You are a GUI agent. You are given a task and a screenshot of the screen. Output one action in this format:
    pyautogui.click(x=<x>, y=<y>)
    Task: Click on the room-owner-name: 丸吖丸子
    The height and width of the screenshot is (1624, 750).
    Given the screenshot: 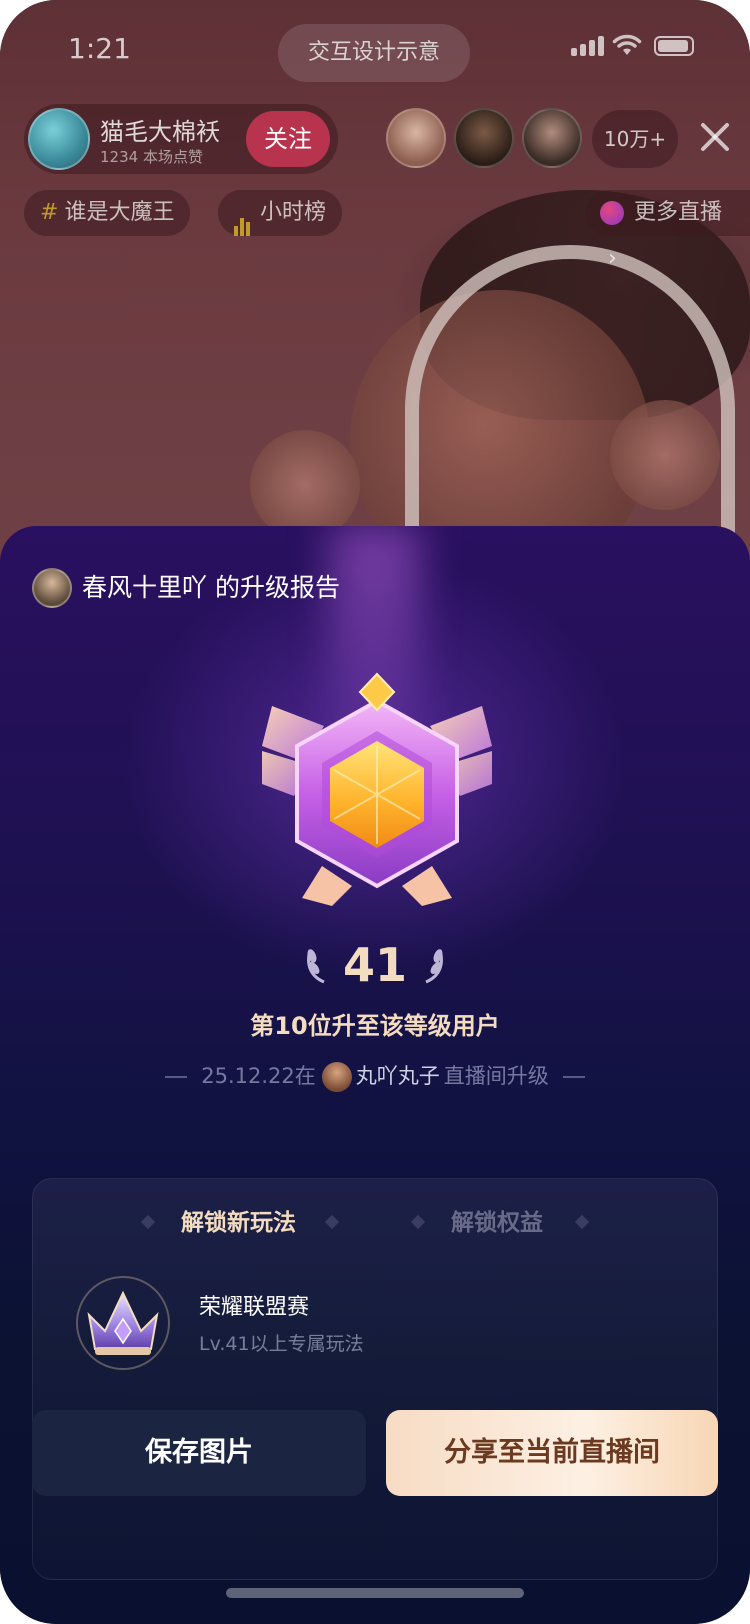 What is the action you would take?
    pyautogui.click(x=398, y=1076)
    